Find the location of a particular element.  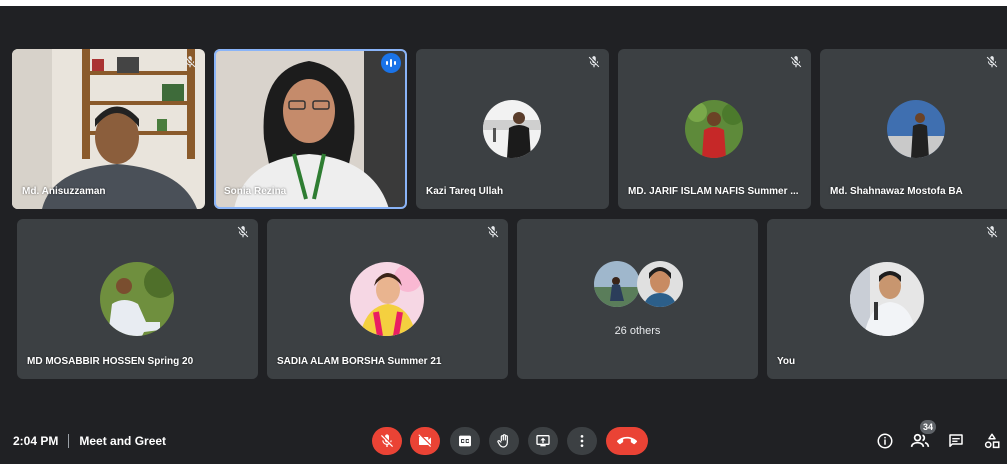

participants-button is located at coordinates (920, 441).